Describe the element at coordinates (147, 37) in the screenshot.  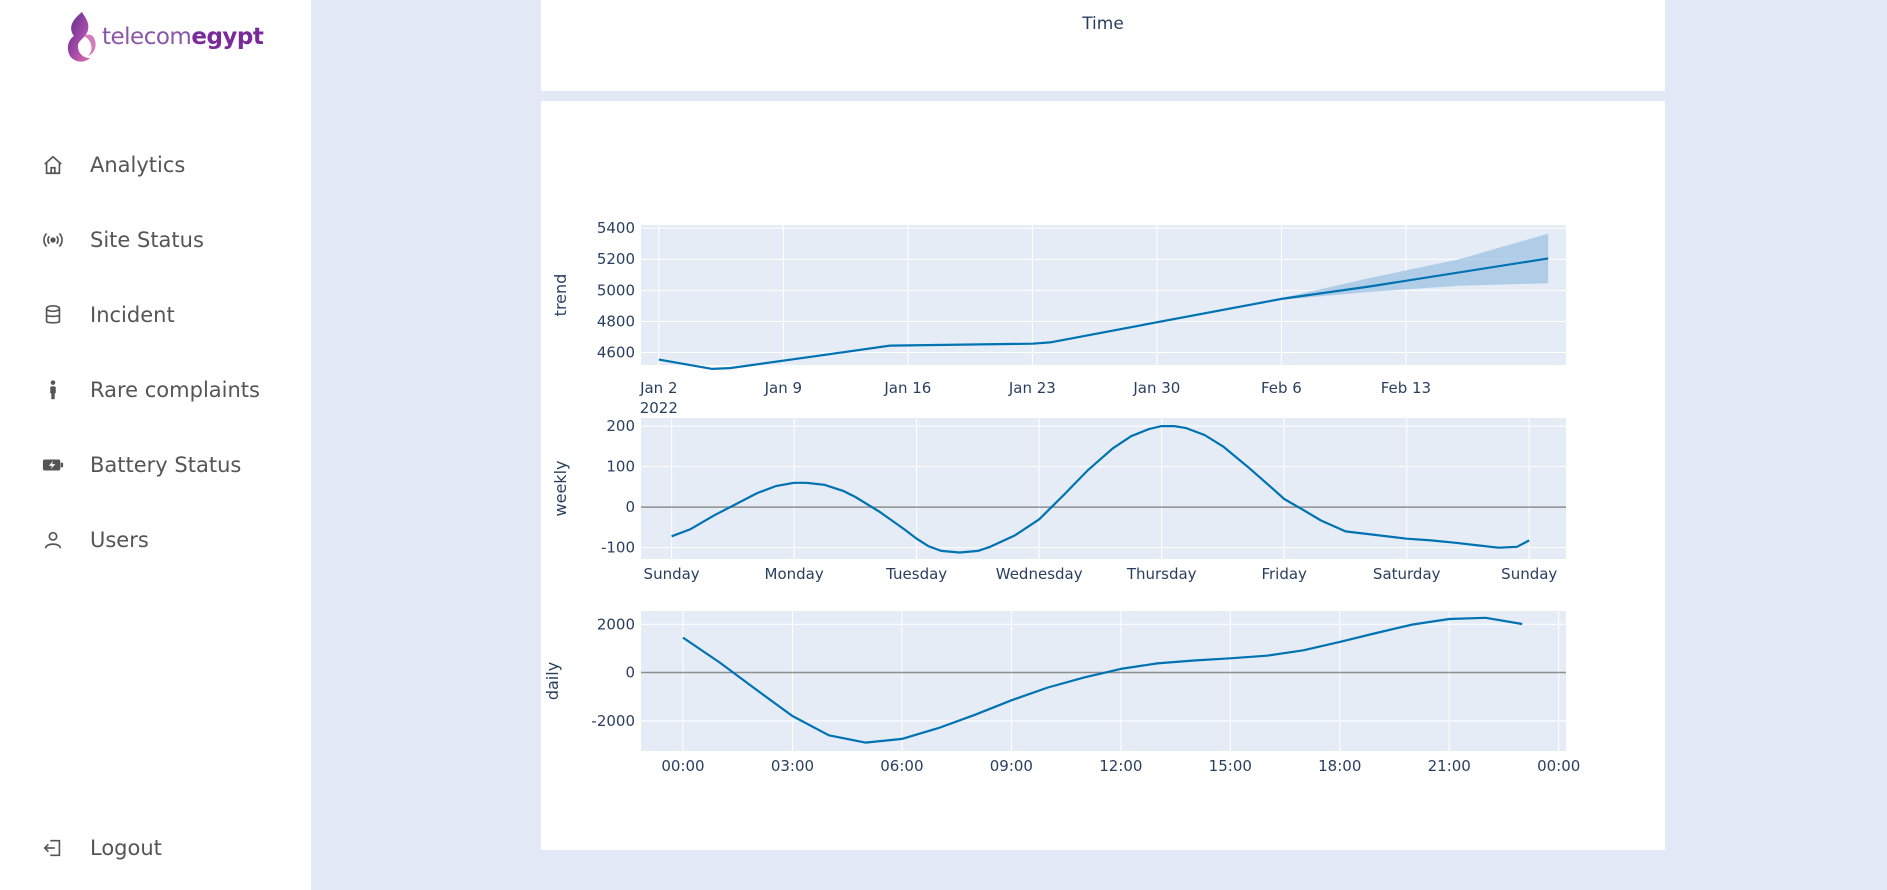
I see `brand-name-light: telecom` at that location.